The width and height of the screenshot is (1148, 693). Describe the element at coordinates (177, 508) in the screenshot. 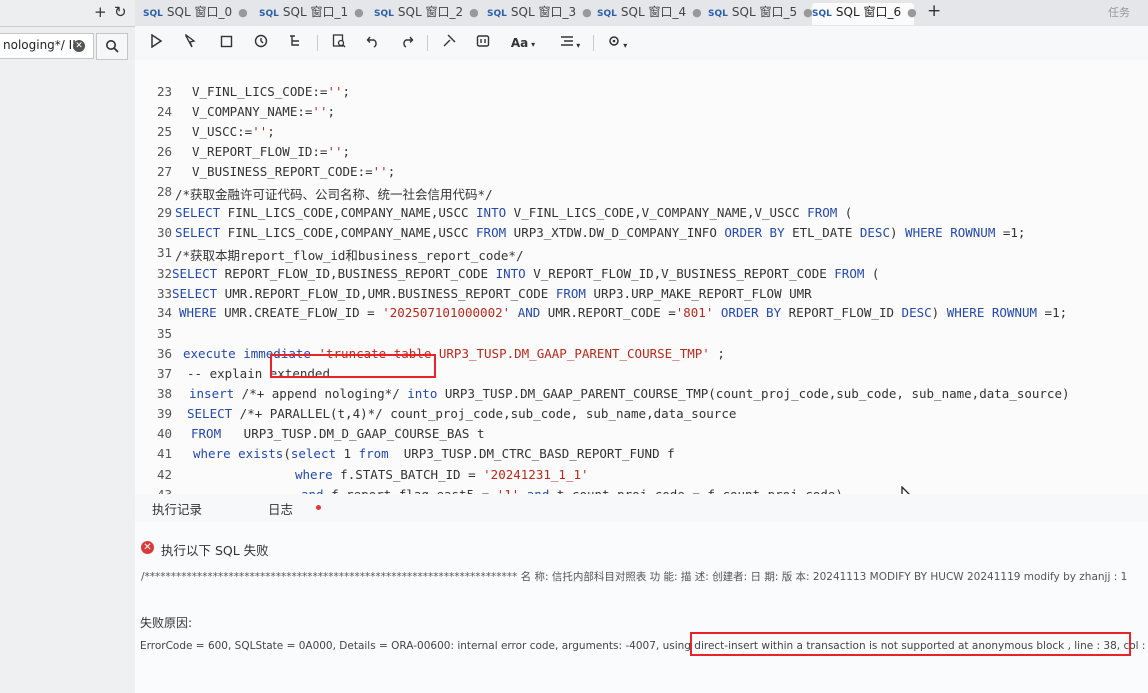

I see `tab-execution-history: 执行记录` at that location.